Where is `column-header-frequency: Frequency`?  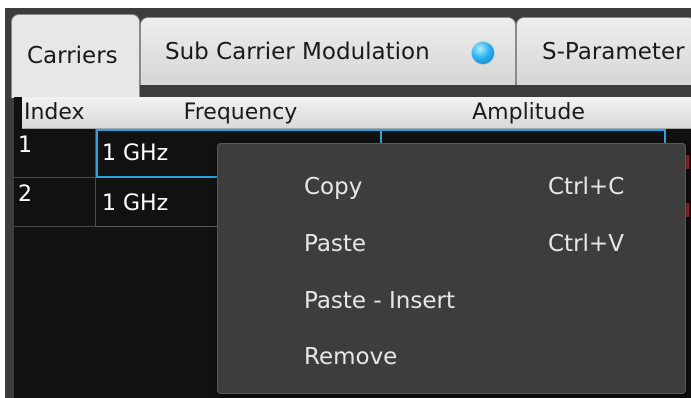
column-header-frequency: Frequency is located at coordinates (241, 113).